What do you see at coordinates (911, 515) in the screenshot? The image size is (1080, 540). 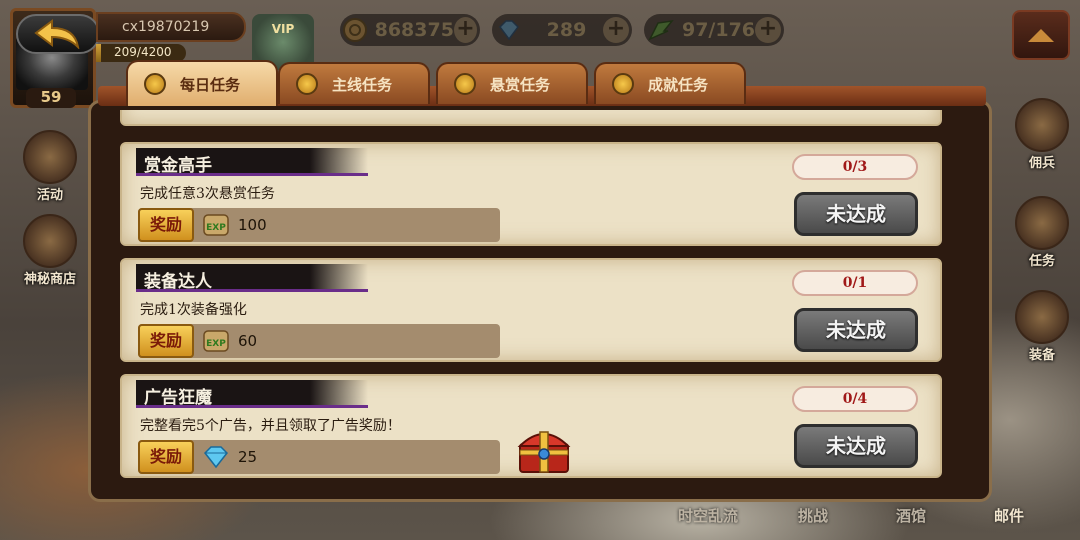 I see `bottom-item-tavern: 酒馆` at bounding box center [911, 515].